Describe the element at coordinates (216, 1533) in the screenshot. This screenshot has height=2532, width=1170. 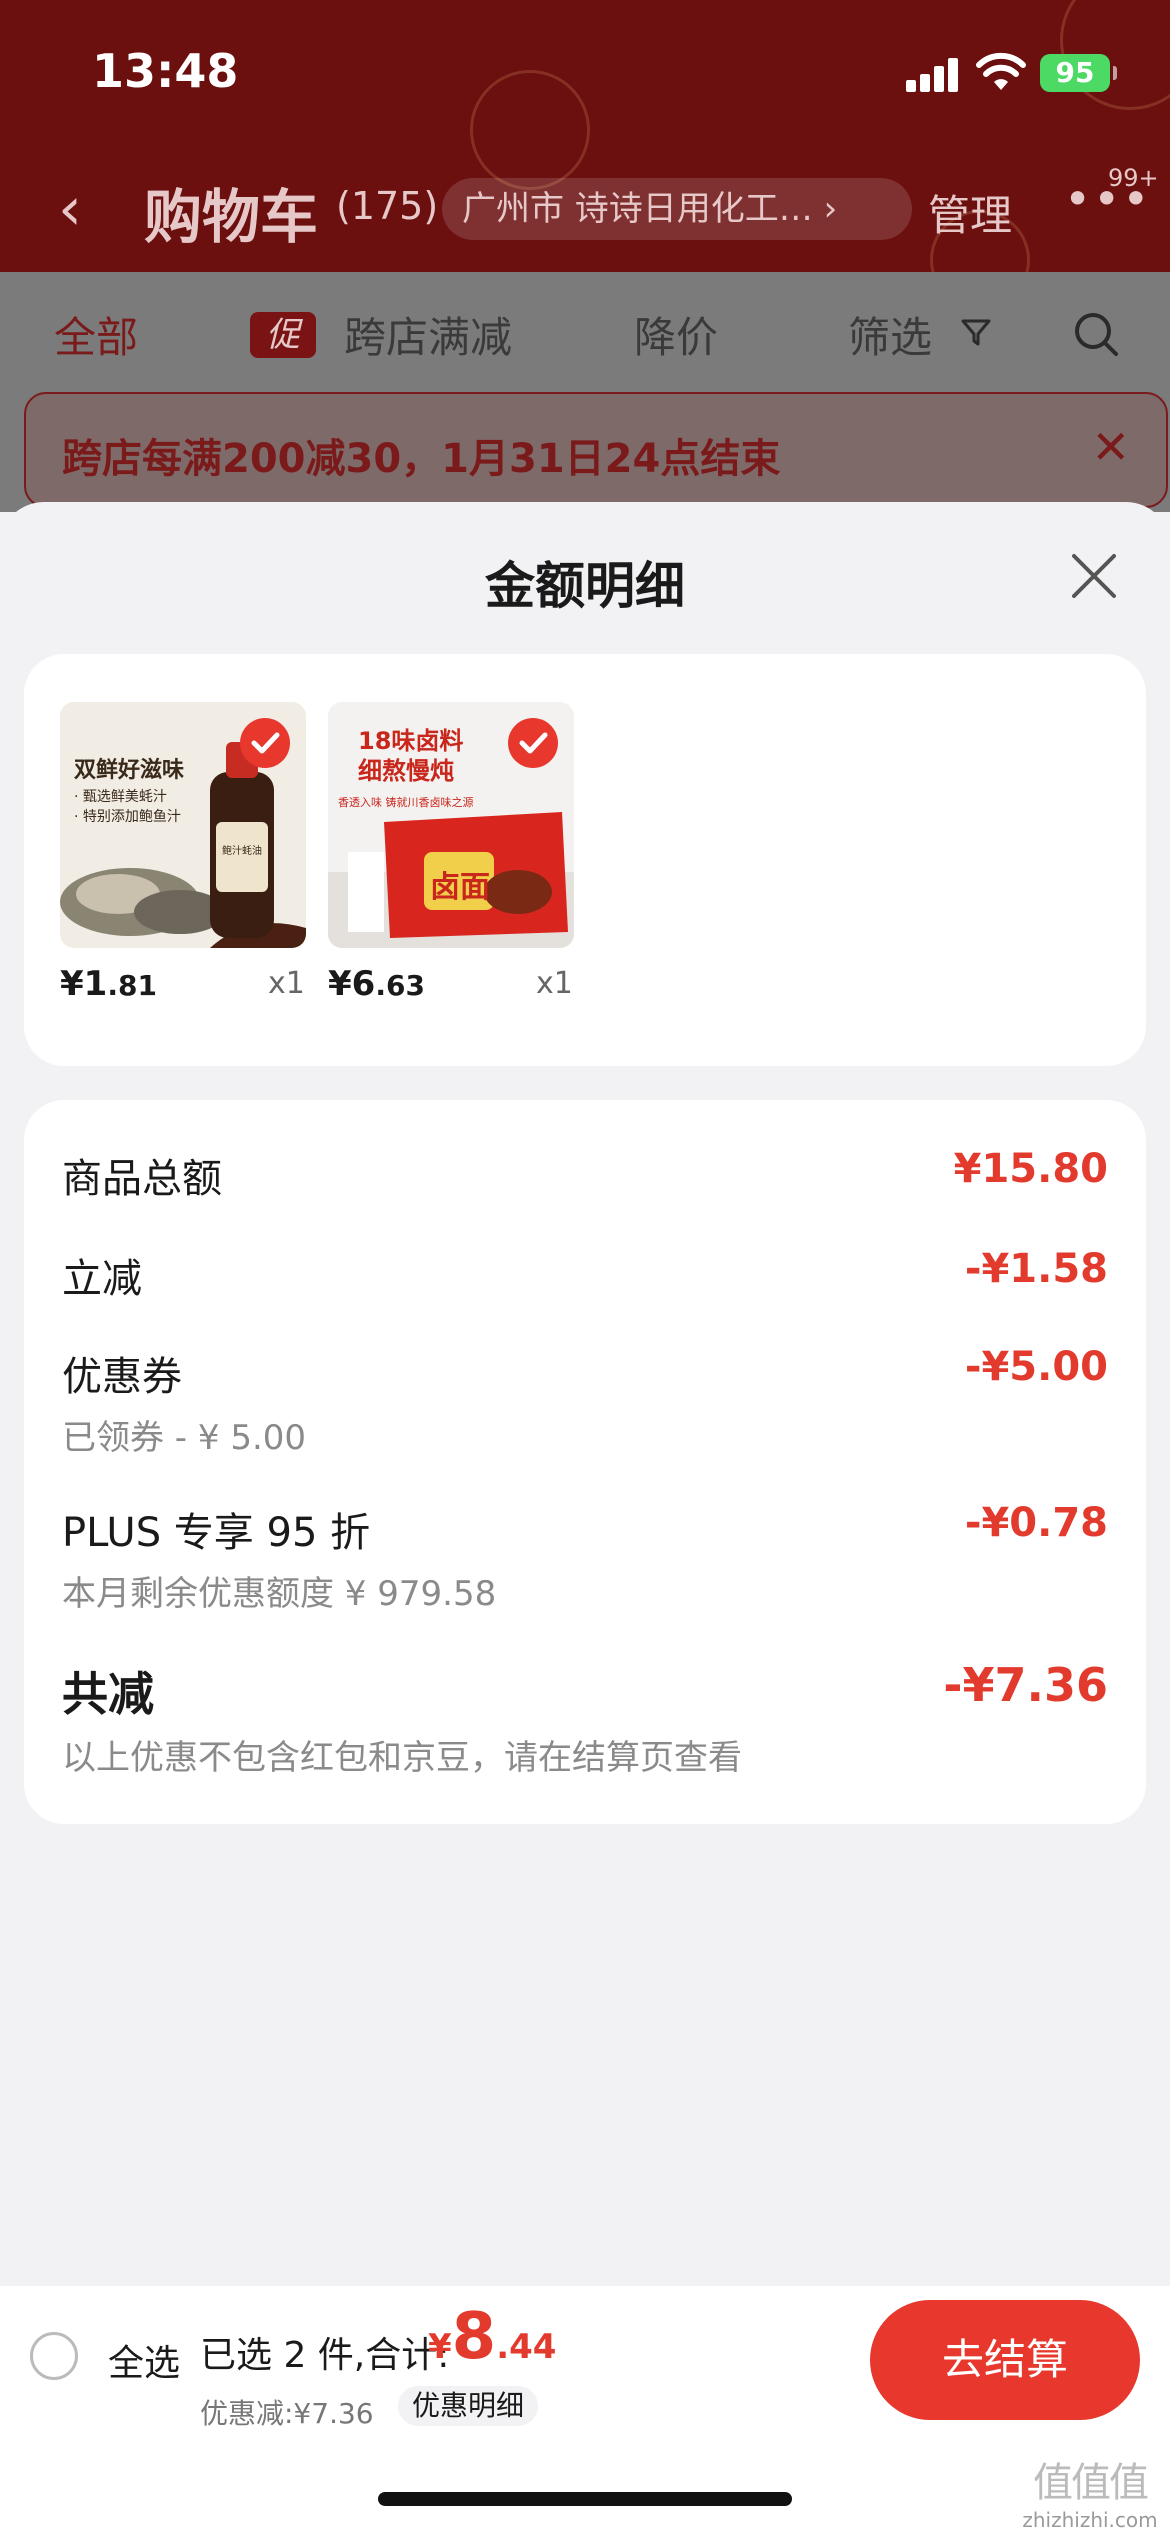
I see `plus-discount-label: PLUS 专享 95 折` at that location.